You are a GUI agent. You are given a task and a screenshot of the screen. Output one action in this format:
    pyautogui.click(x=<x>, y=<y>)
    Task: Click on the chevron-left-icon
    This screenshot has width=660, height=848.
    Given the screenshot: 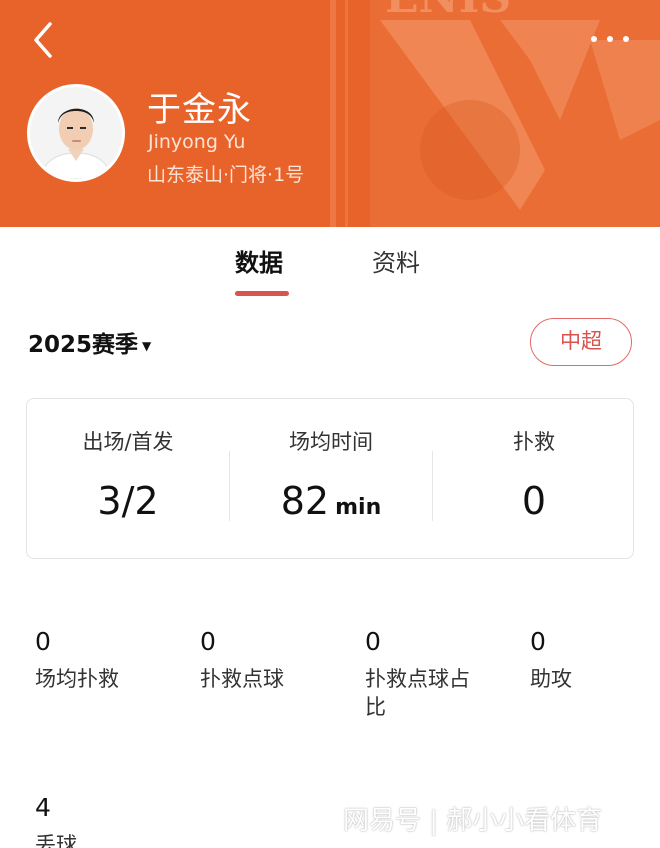 What is the action you would take?
    pyautogui.click(x=43, y=40)
    